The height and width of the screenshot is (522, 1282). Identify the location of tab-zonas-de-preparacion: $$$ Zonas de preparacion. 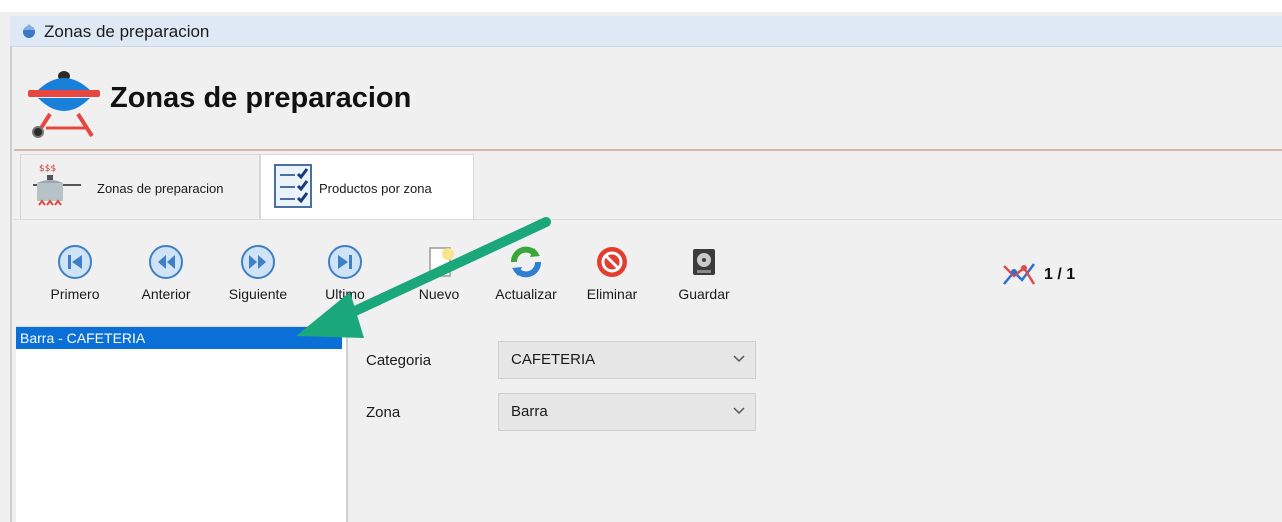
(140, 186).